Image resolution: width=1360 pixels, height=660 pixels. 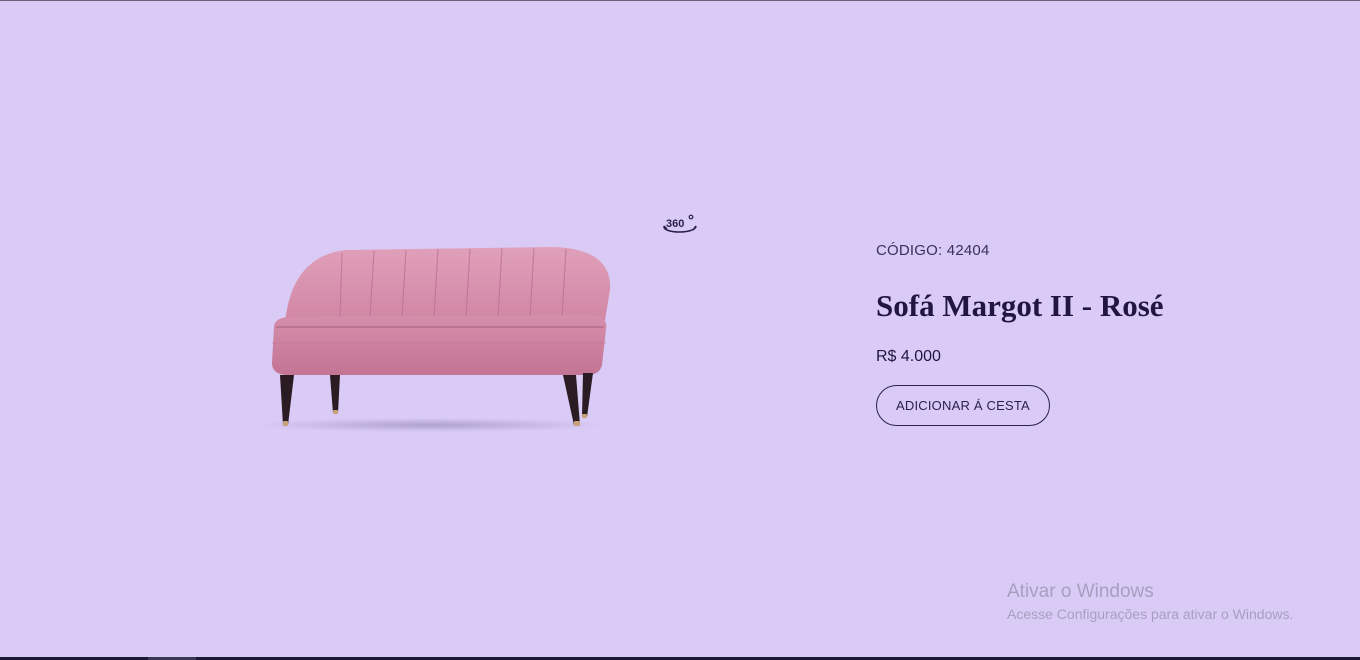 I want to click on product-title: Sofá Margot II - Rosé, so click(x=1020, y=305).